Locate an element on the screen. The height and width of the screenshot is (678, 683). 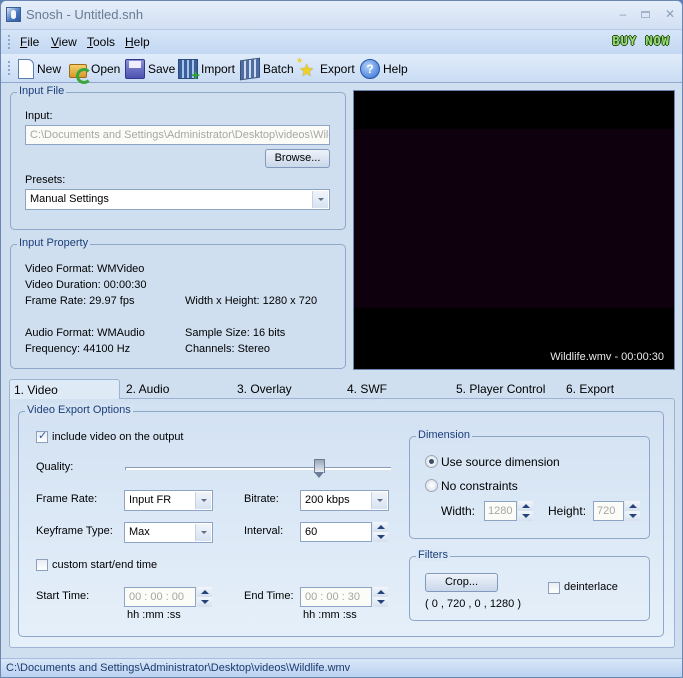
deinterlace-checkbox is located at coordinates (554, 588).